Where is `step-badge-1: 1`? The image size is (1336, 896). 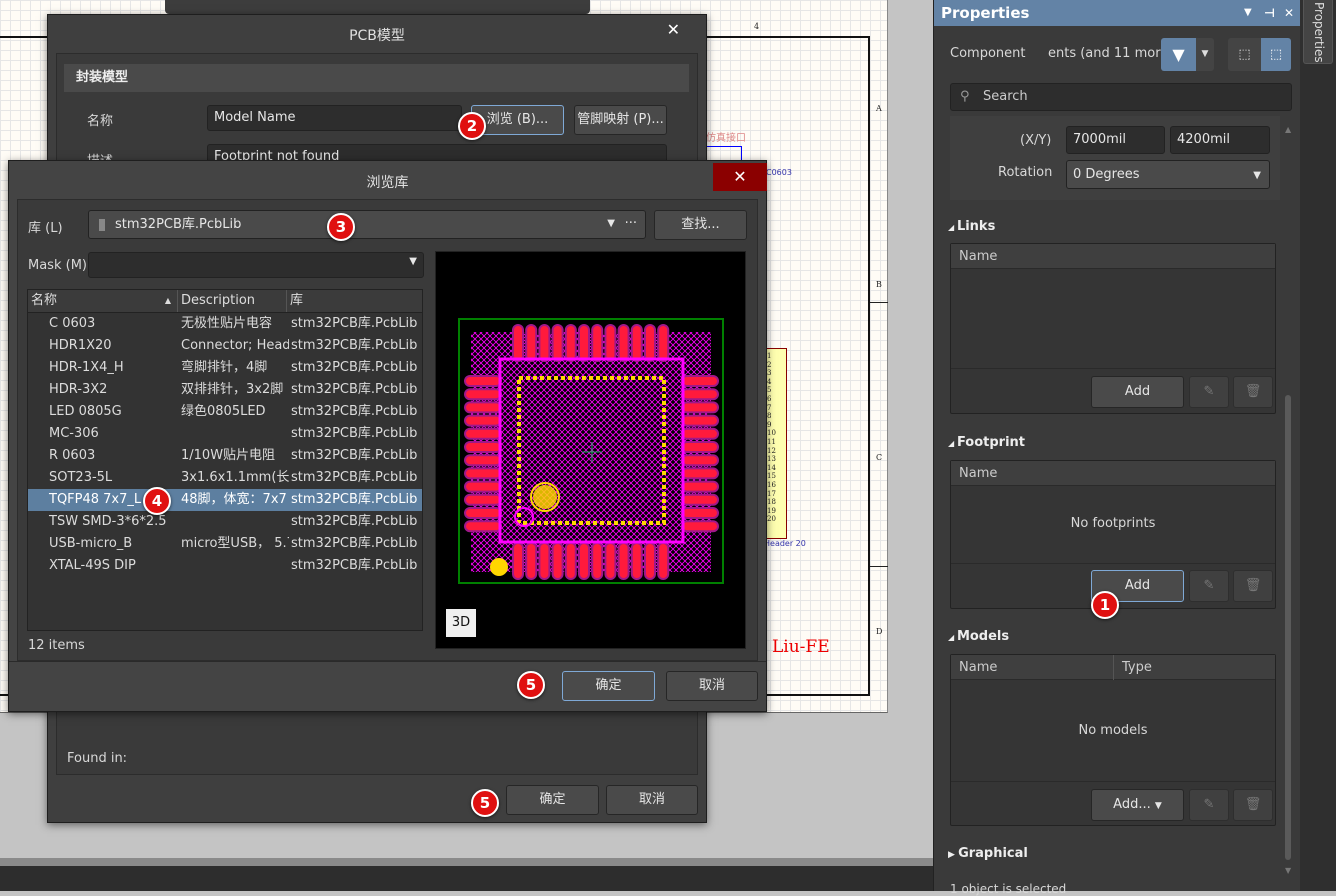
step-badge-1: 1 is located at coordinates (1105, 605).